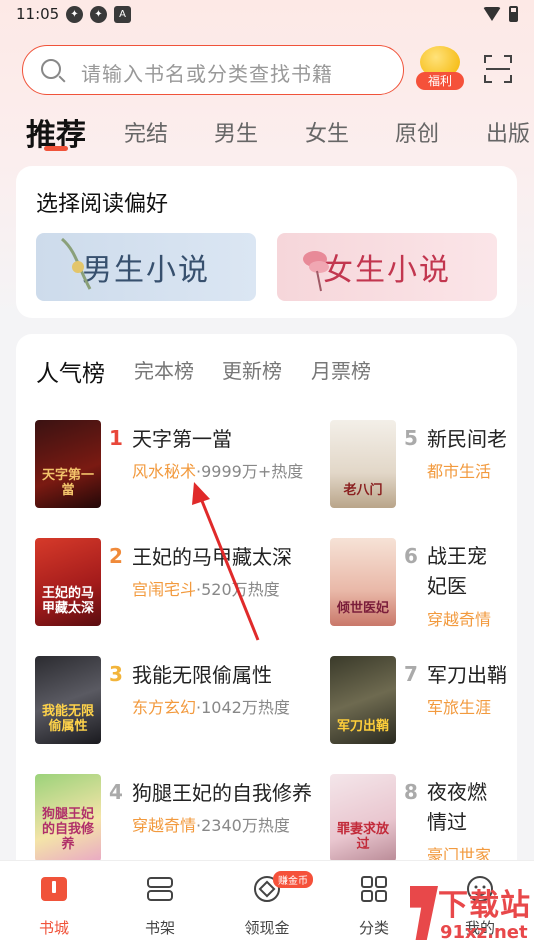  Describe the element at coordinates (363, 490) in the screenshot. I see `cover-title: 老八门` at that location.